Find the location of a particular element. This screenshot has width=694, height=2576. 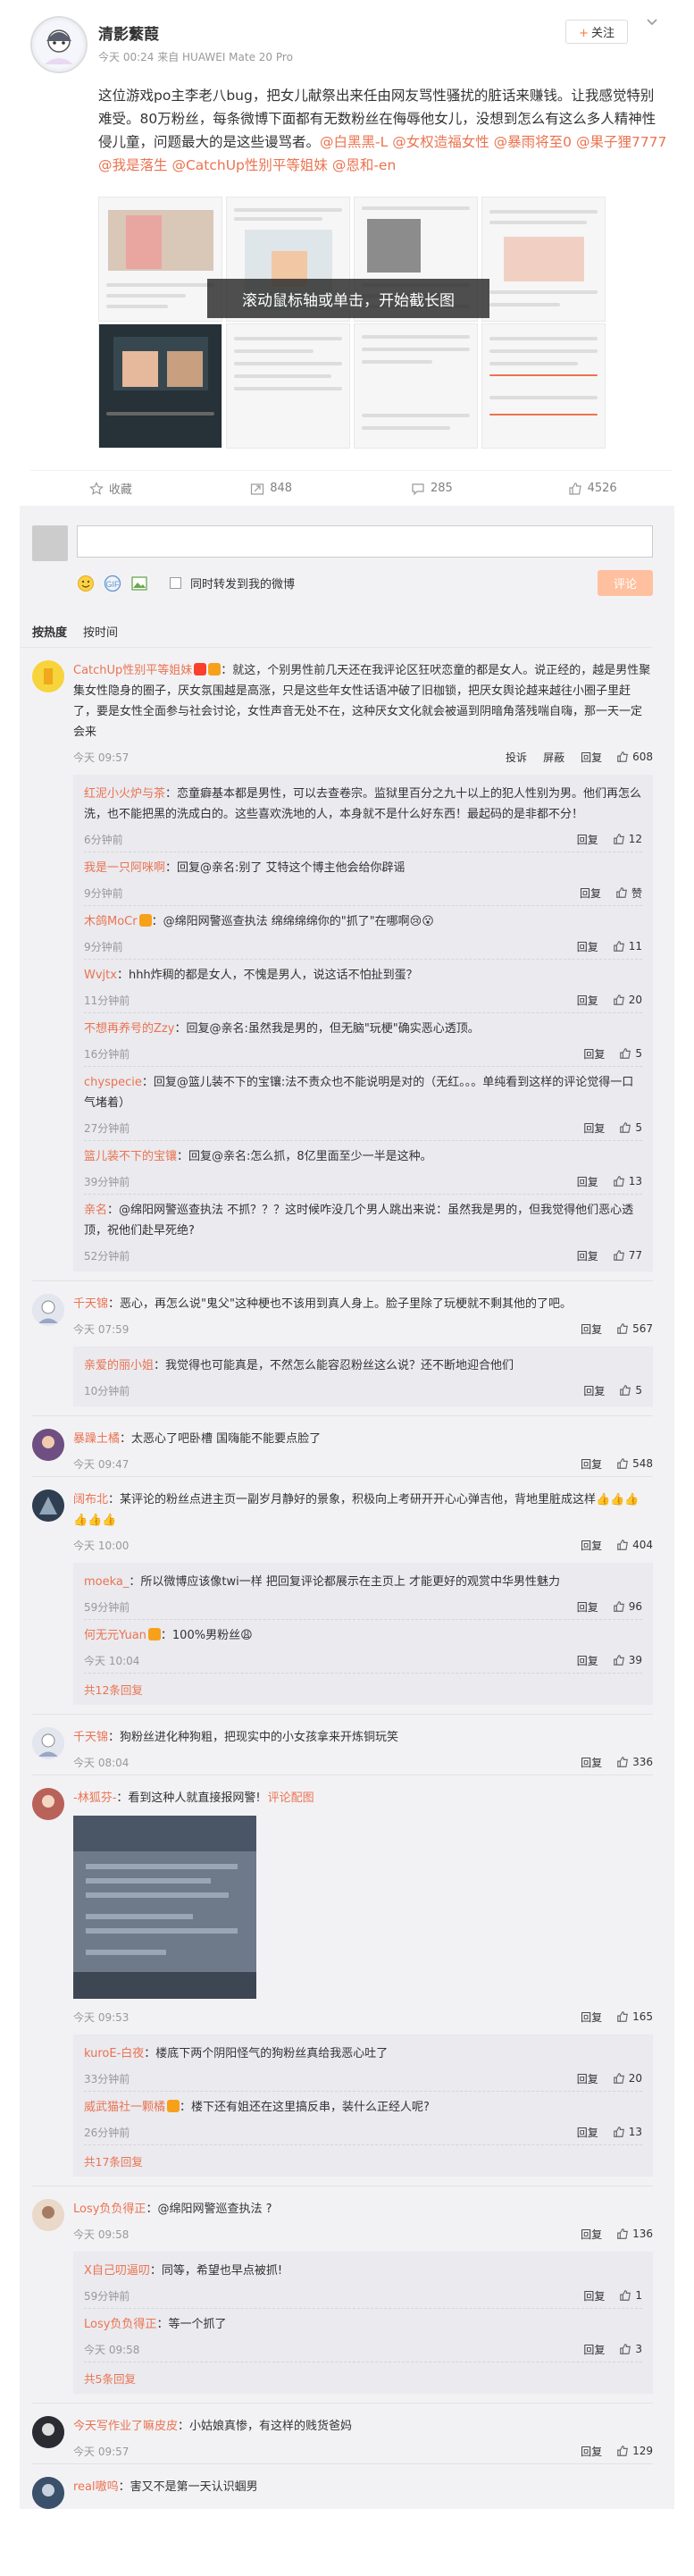

tab-hot: 按热度 is located at coordinates (49, 631).